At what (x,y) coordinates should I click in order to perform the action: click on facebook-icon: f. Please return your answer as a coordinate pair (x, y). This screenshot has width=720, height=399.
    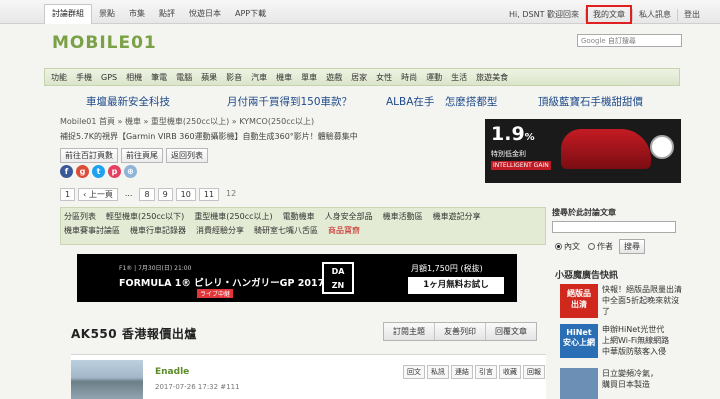
    Looking at the image, I should click on (66, 171).